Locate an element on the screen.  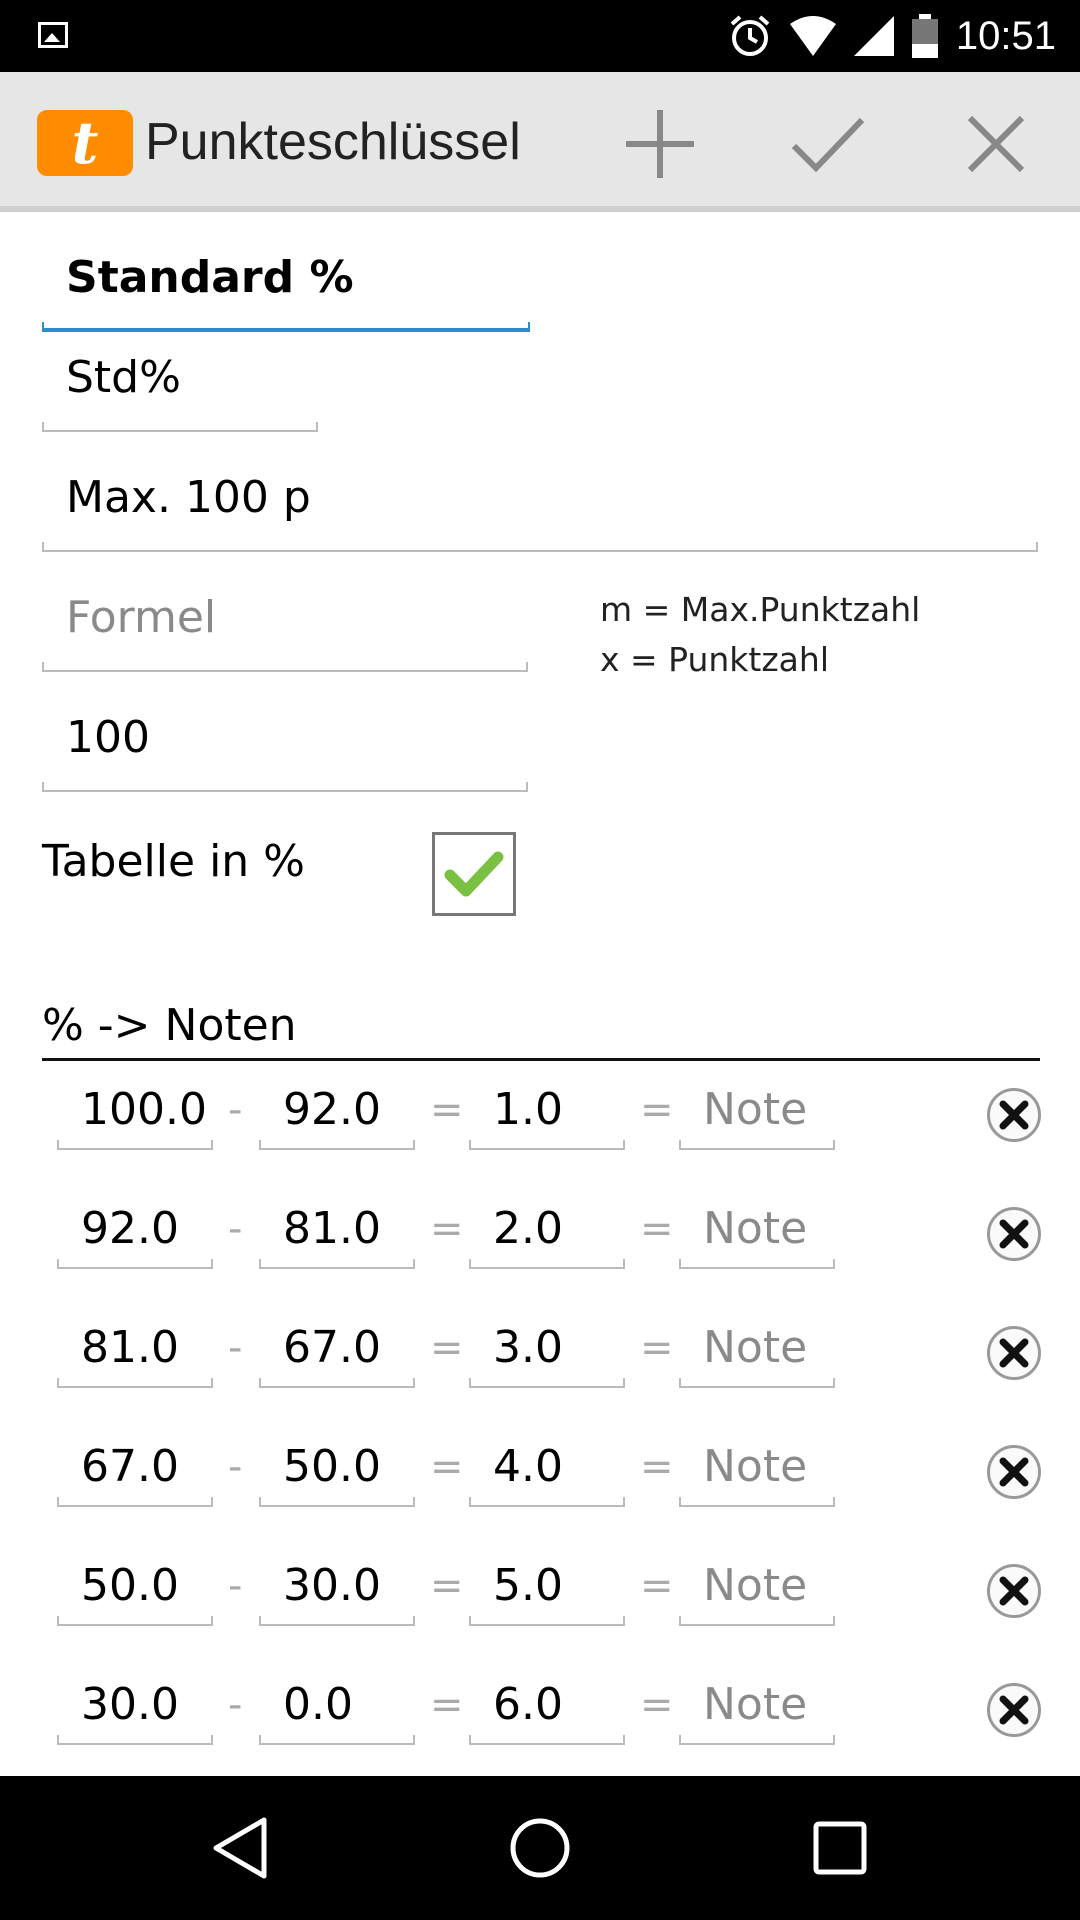
range-from-field: 92.0 is located at coordinates (135, 1229).